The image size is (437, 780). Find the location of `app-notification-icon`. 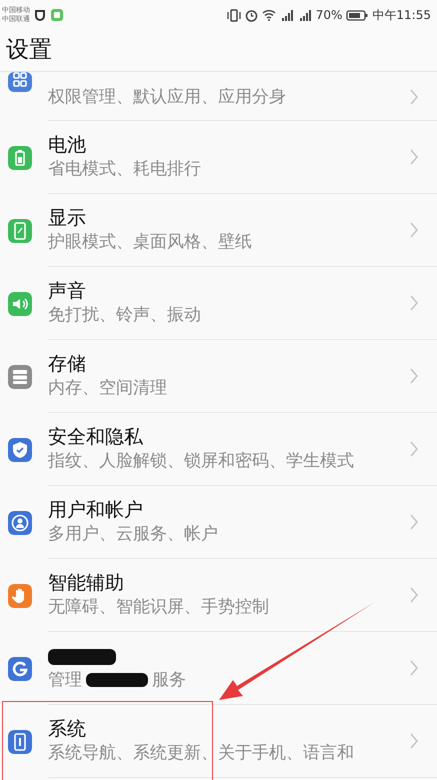

app-notification-icon is located at coordinates (57, 15).